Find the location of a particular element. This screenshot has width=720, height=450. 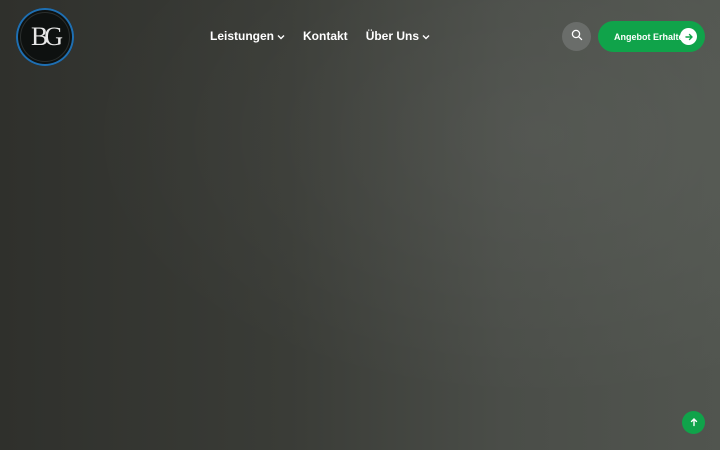

nav-item-leistungen: Leistungen is located at coordinates (247, 36).